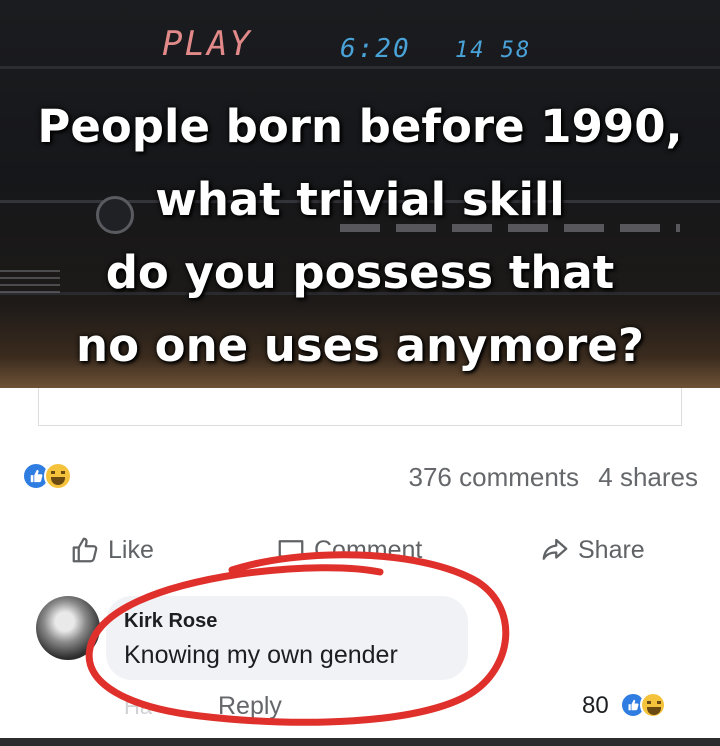 The image size is (720, 746). Describe the element at coordinates (296, 621) in the screenshot. I see `comment-author: Kirk Rose` at that location.